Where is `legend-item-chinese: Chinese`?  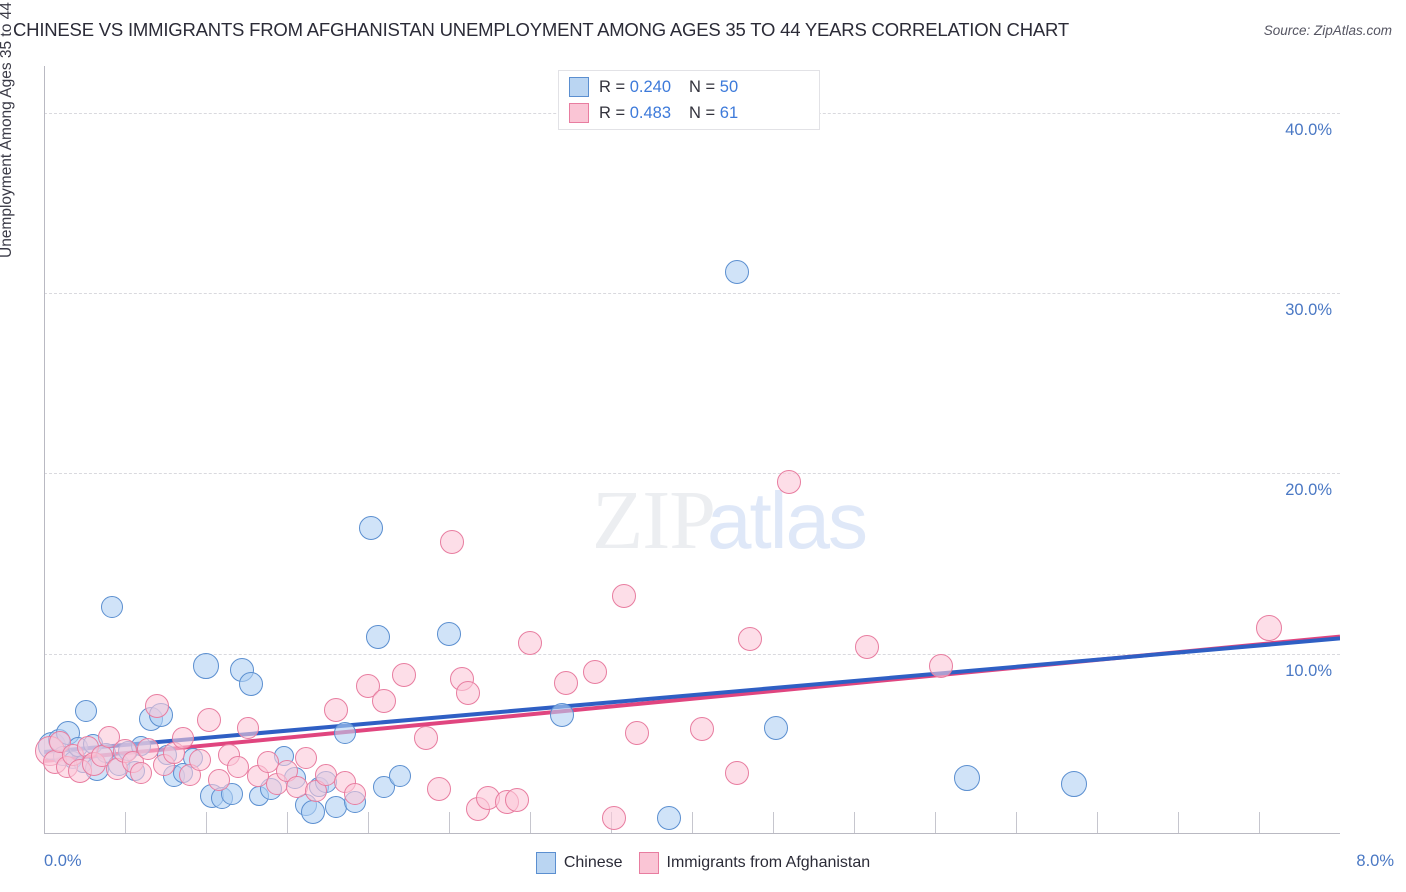
legend-item-chinese: Chinese is located at coordinates (579, 863).